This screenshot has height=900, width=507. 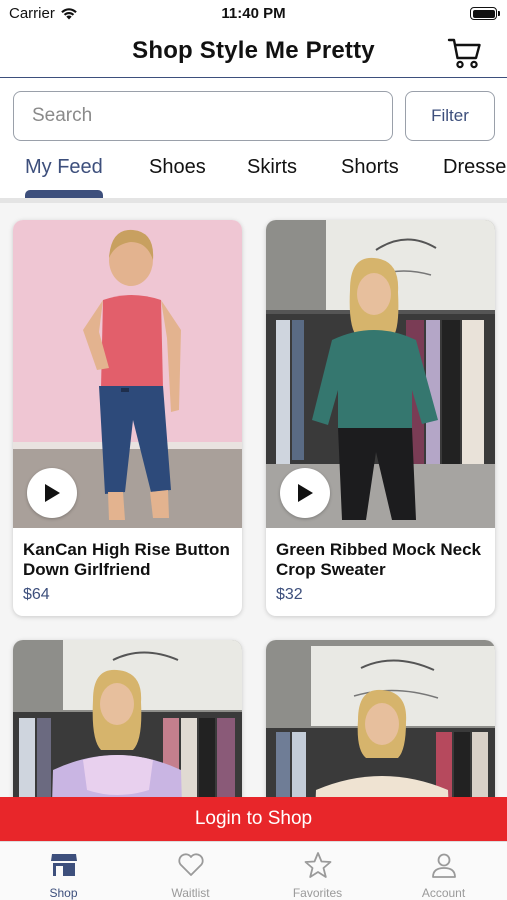 I want to click on product-price: $64, so click(x=36, y=594).